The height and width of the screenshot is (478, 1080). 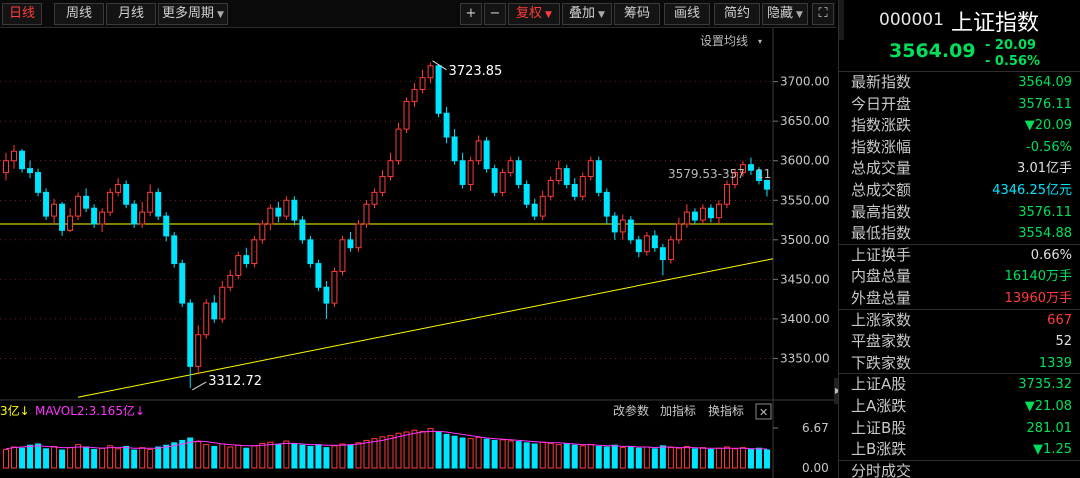 What do you see at coordinates (131, 14) in the screenshot?
I see `tab-monthly: 月线` at bounding box center [131, 14].